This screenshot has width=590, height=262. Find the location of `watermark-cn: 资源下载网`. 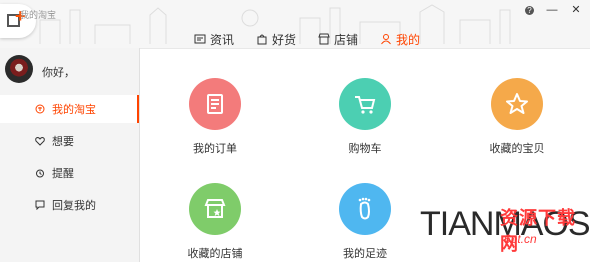

watermark-cn: 资源下载网 is located at coordinates (538, 231).